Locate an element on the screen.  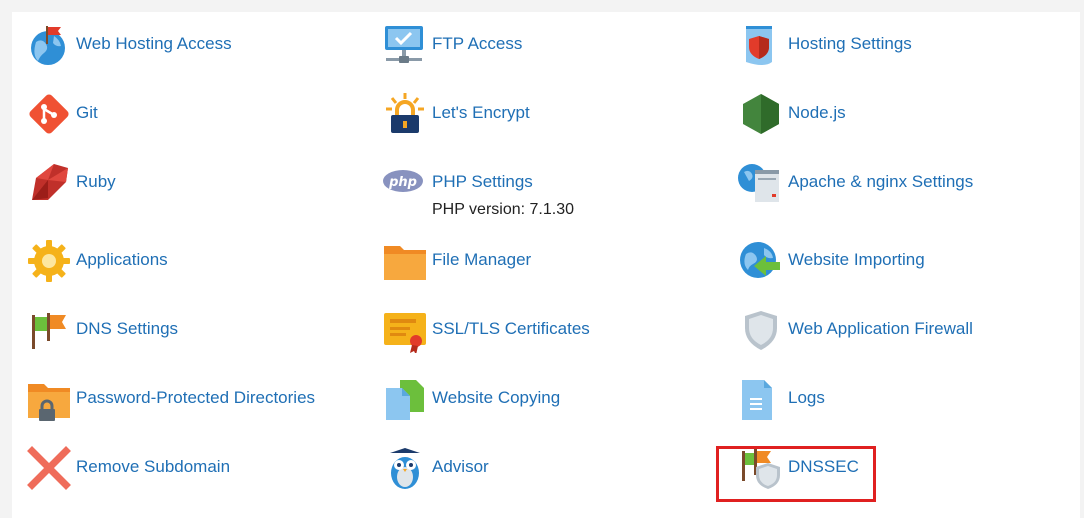
tool-website-importing: Website Importing is located at coordinates (898, 263).